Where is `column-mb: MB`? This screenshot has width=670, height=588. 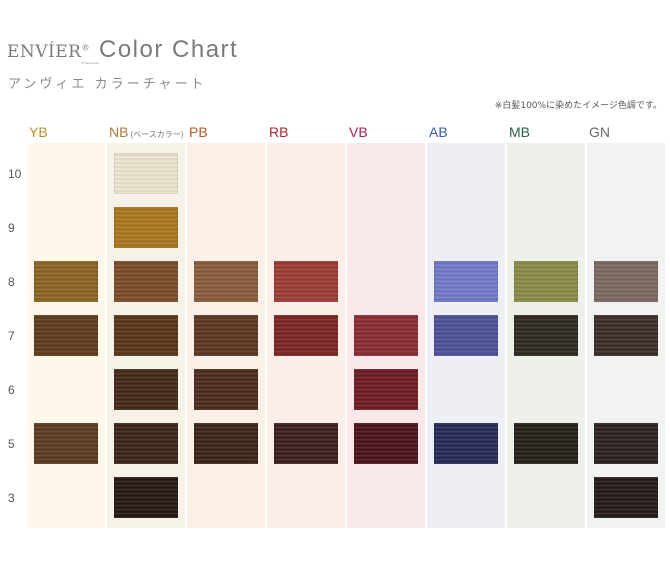 column-mb: MB is located at coordinates (546, 324).